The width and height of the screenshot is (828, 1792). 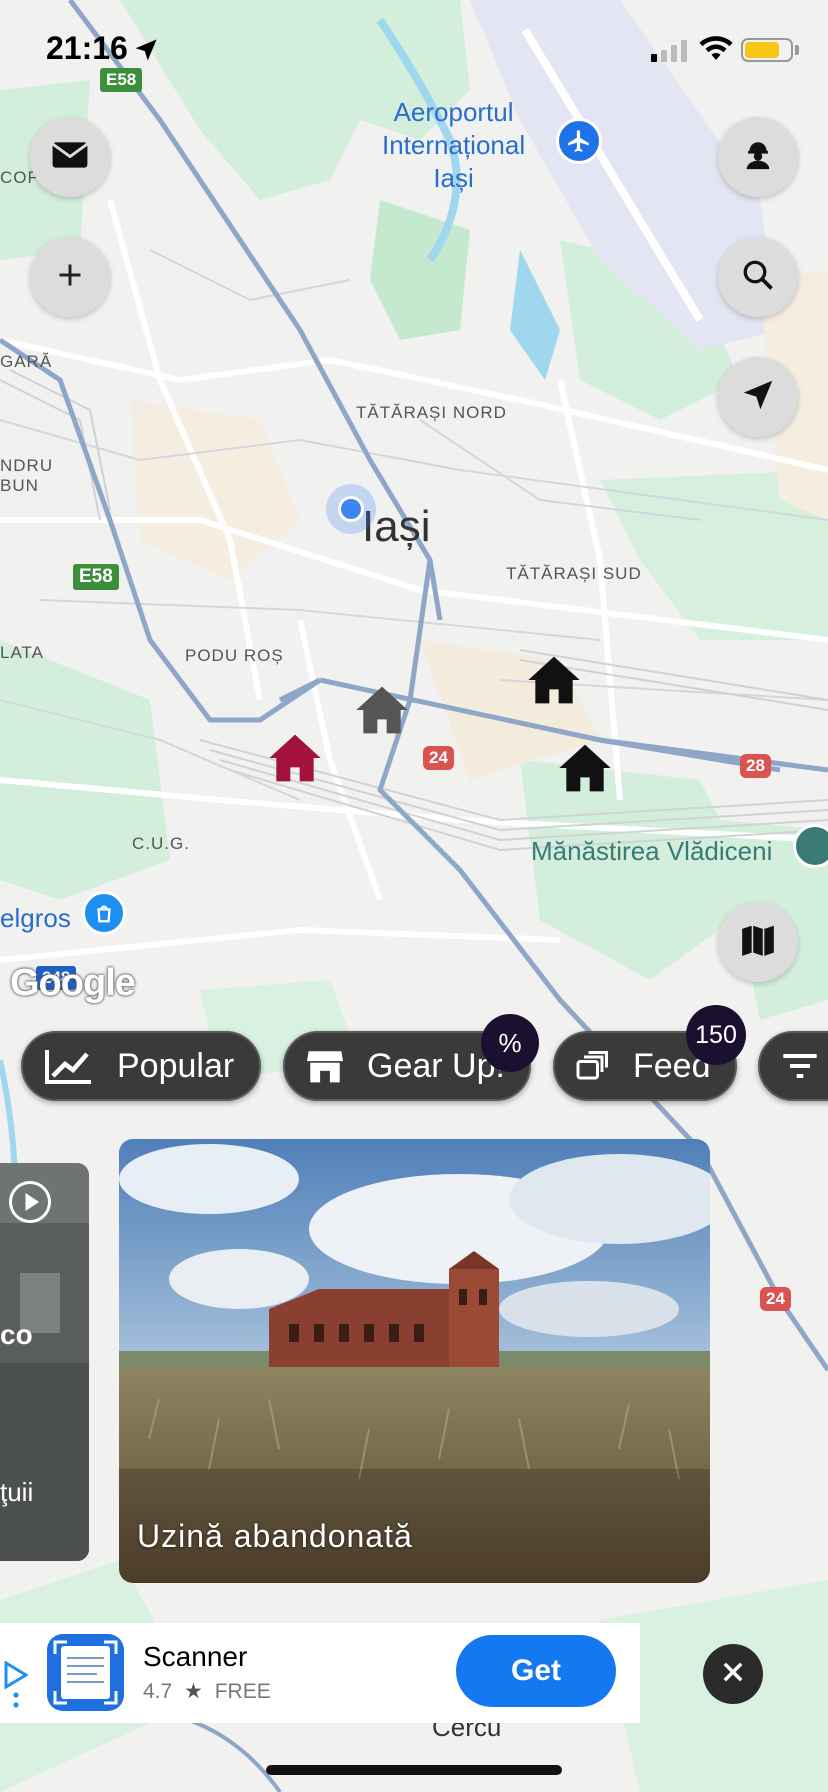 I want to click on ad-app-meta: 4.7 ★ FREE, so click(x=207, y=1691).